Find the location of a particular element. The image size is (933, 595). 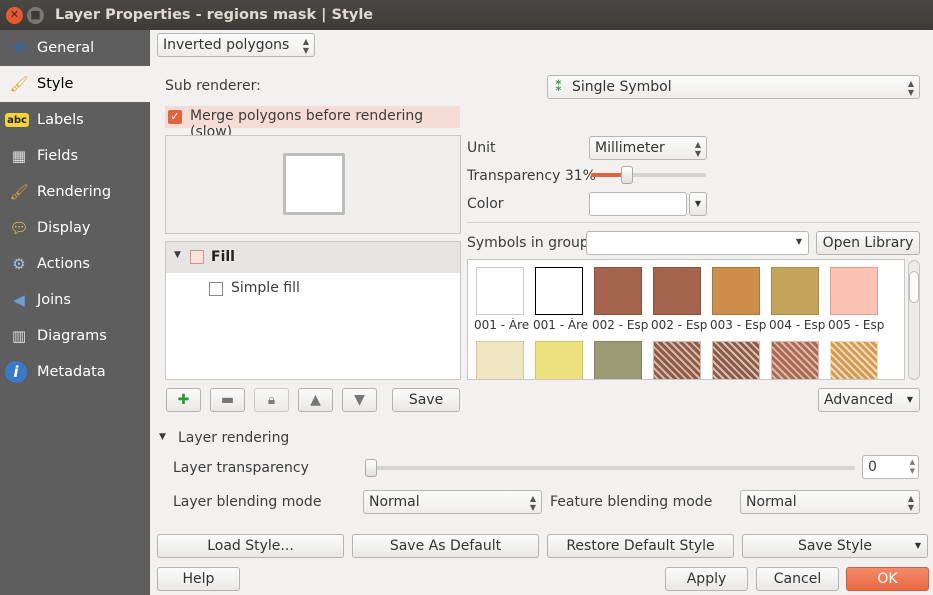

close-icon: ✕ is located at coordinates (14, 15).